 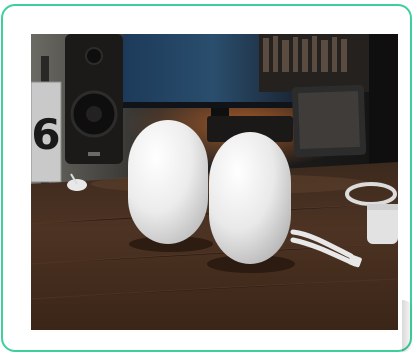 I want to click on sticker-number: 6, so click(x=45, y=134).